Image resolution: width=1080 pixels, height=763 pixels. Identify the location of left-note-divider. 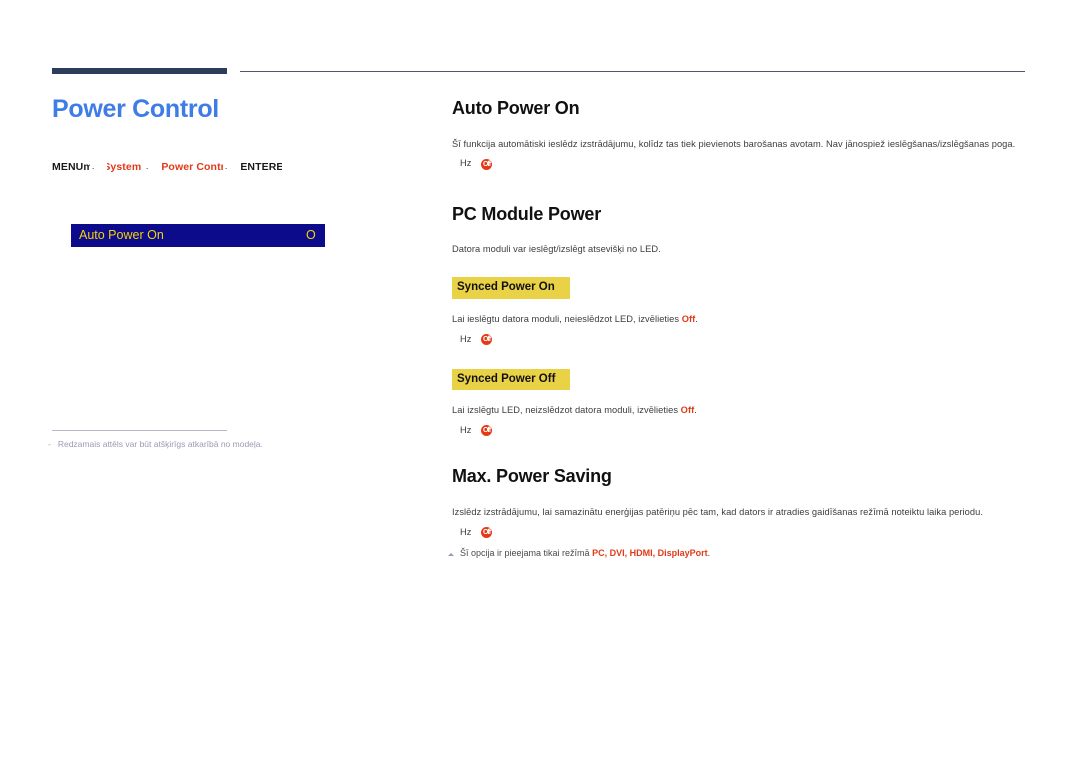
(139, 430).